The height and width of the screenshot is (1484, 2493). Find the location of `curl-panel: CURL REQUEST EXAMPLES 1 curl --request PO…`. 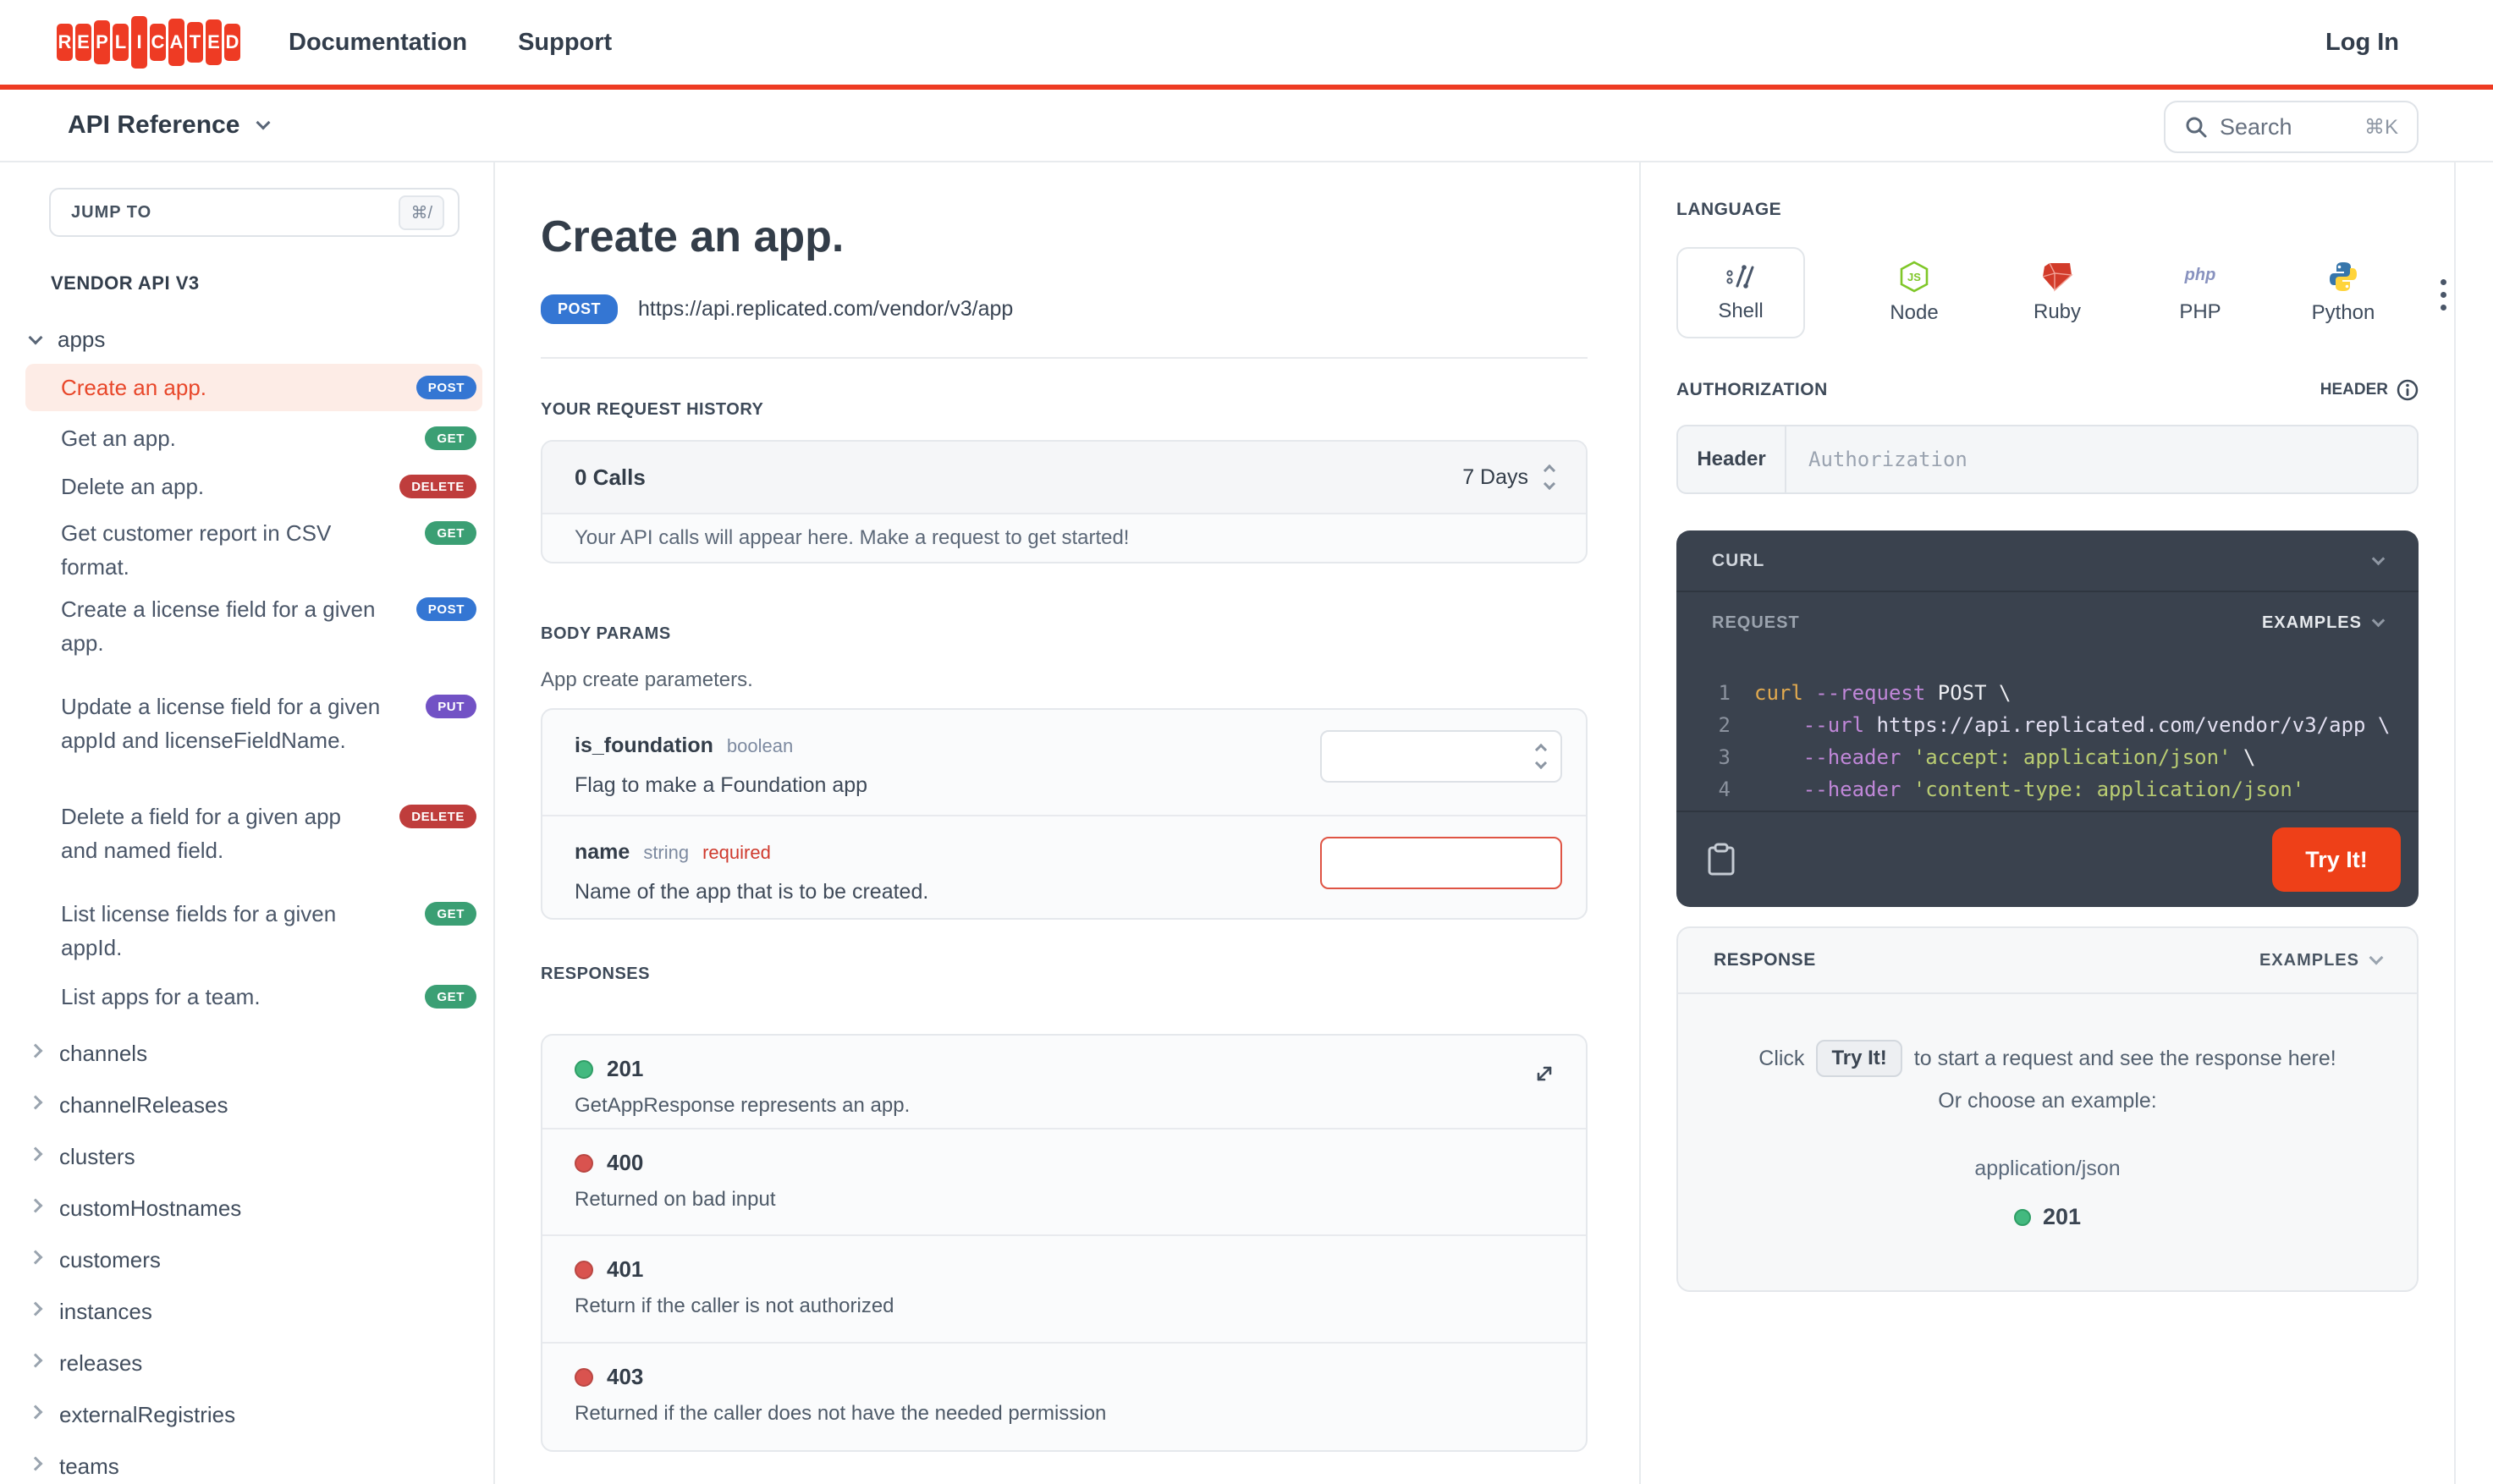

curl-panel: CURL REQUEST EXAMPLES 1 curl --request PO… is located at coordinates (2047, 718).